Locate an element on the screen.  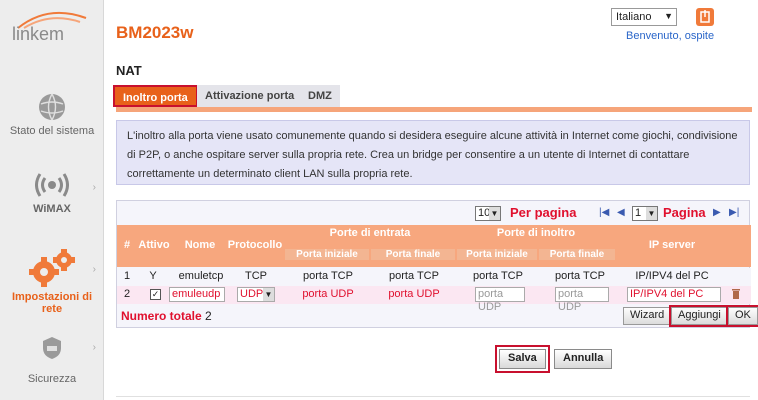
sidebar-item-impostazioni: › Impostazioni di rete is located at coordinates (52, 281).